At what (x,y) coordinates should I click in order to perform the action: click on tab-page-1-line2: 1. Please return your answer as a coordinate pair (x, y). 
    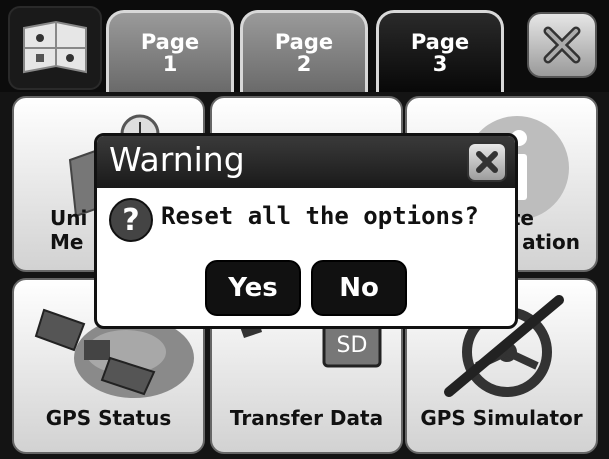
    Looking at the image, I should click on (170, 63).